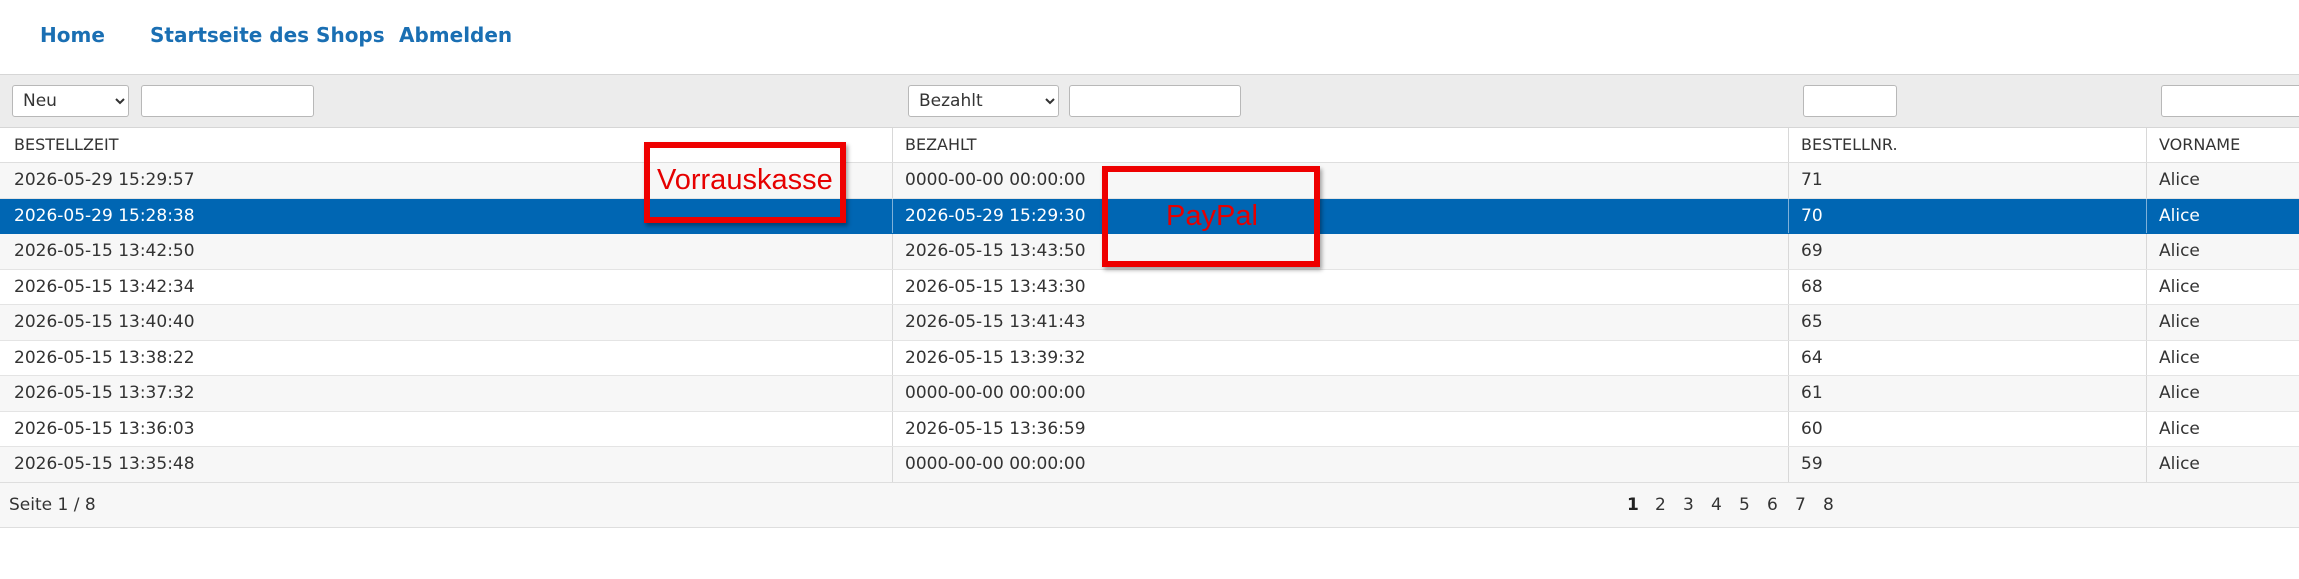 This screenshot has width=2299, height=579. I want to click on cell-bestellzeit: 2026-05-15 13:38:22, so click(104, 357).